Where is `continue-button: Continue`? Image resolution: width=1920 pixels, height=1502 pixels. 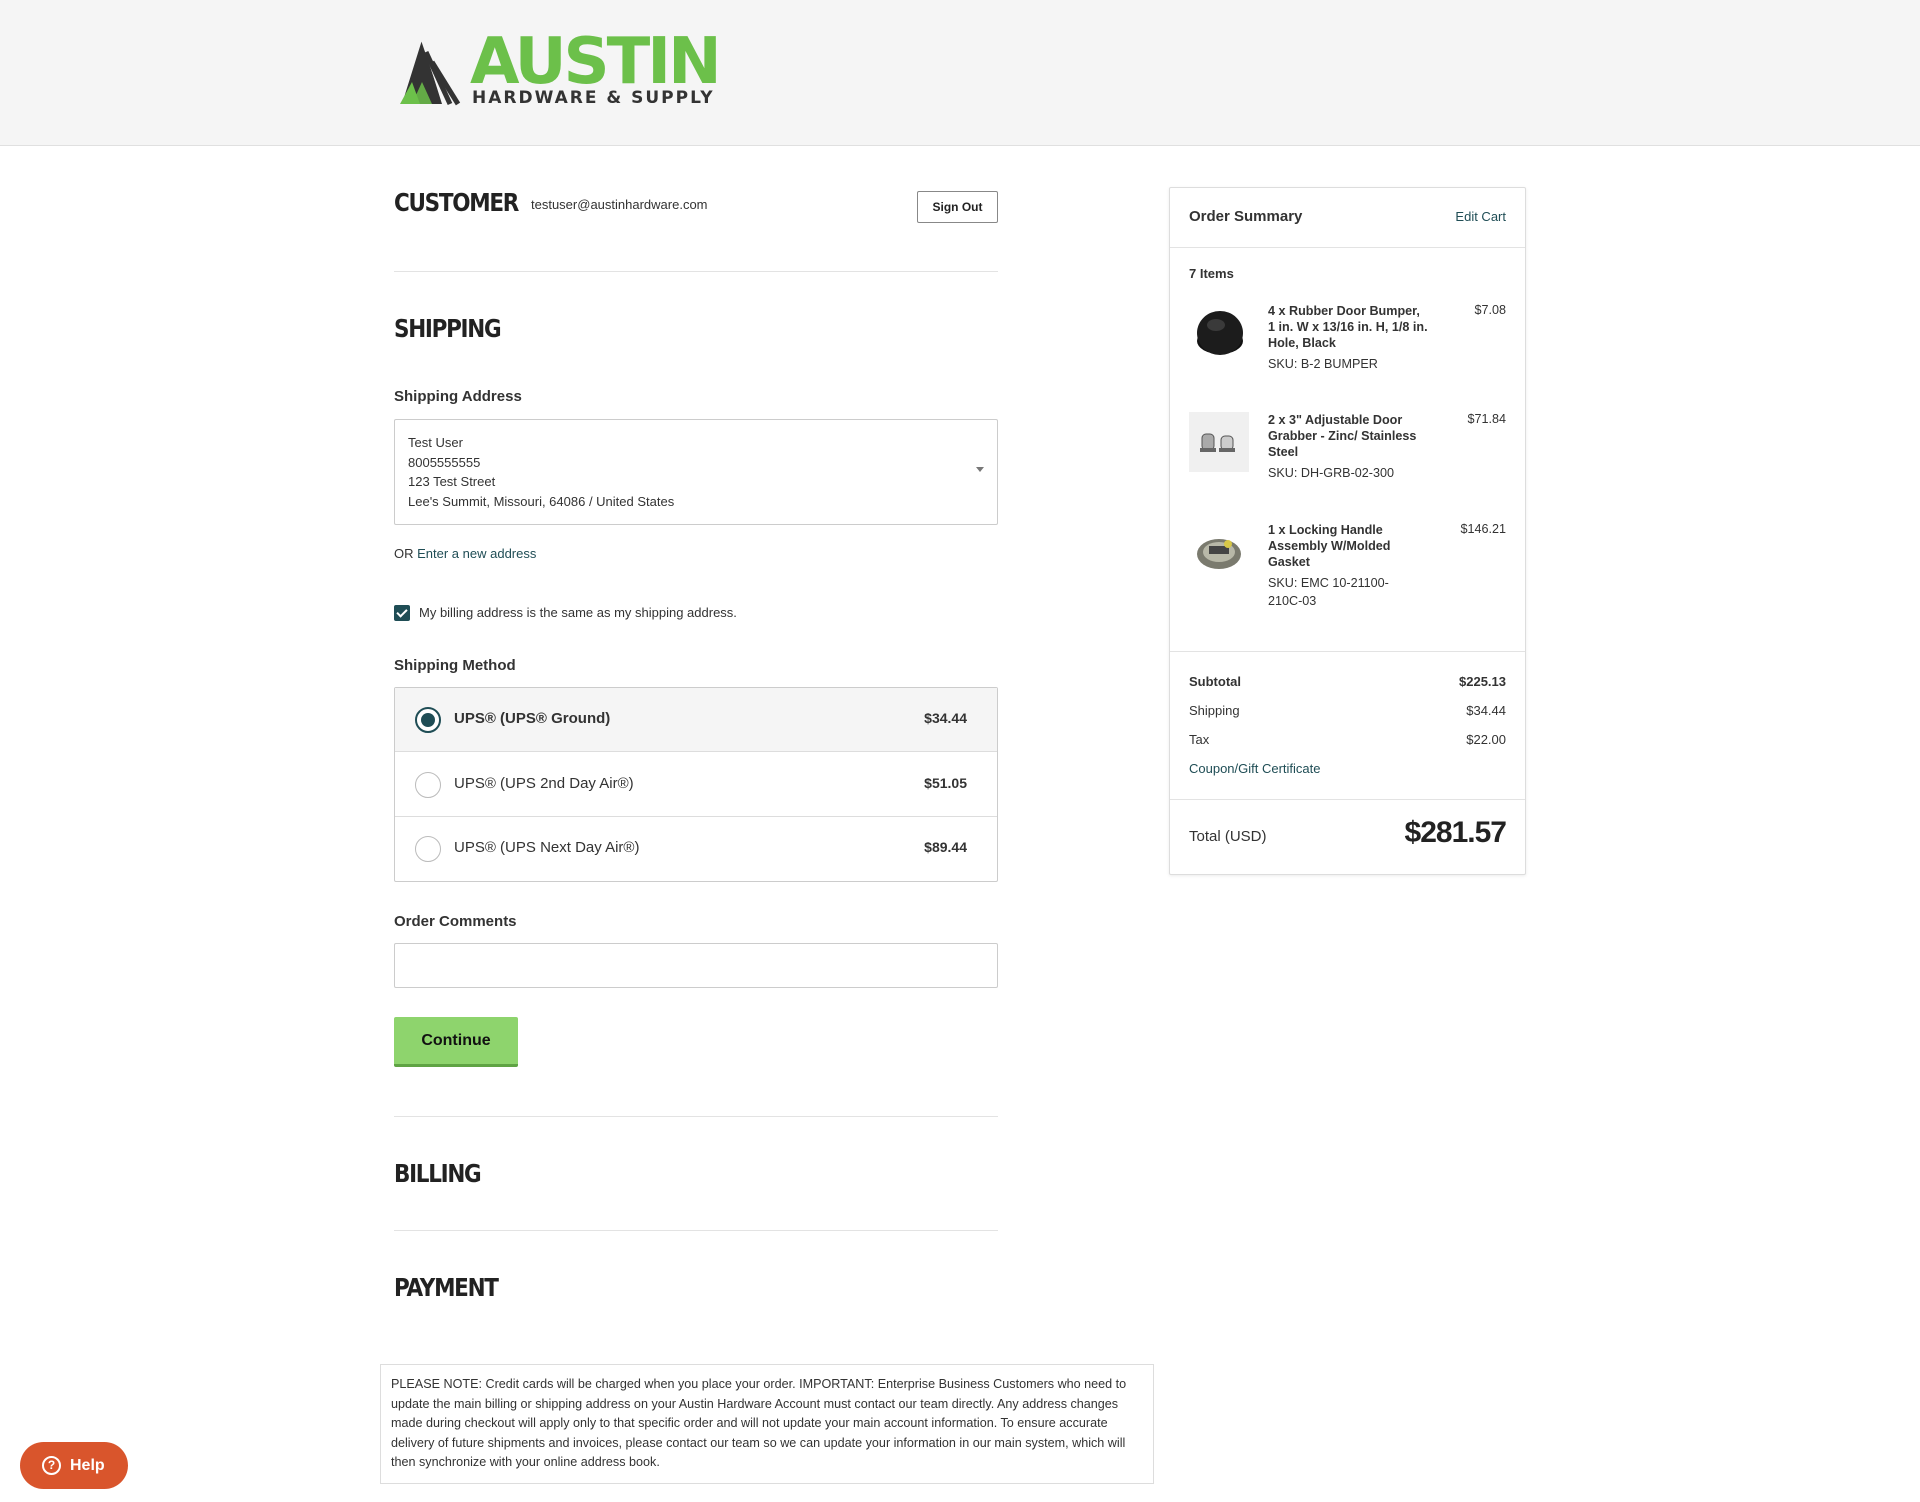
continue-button: Continue is located at coordinates (456, 1042).